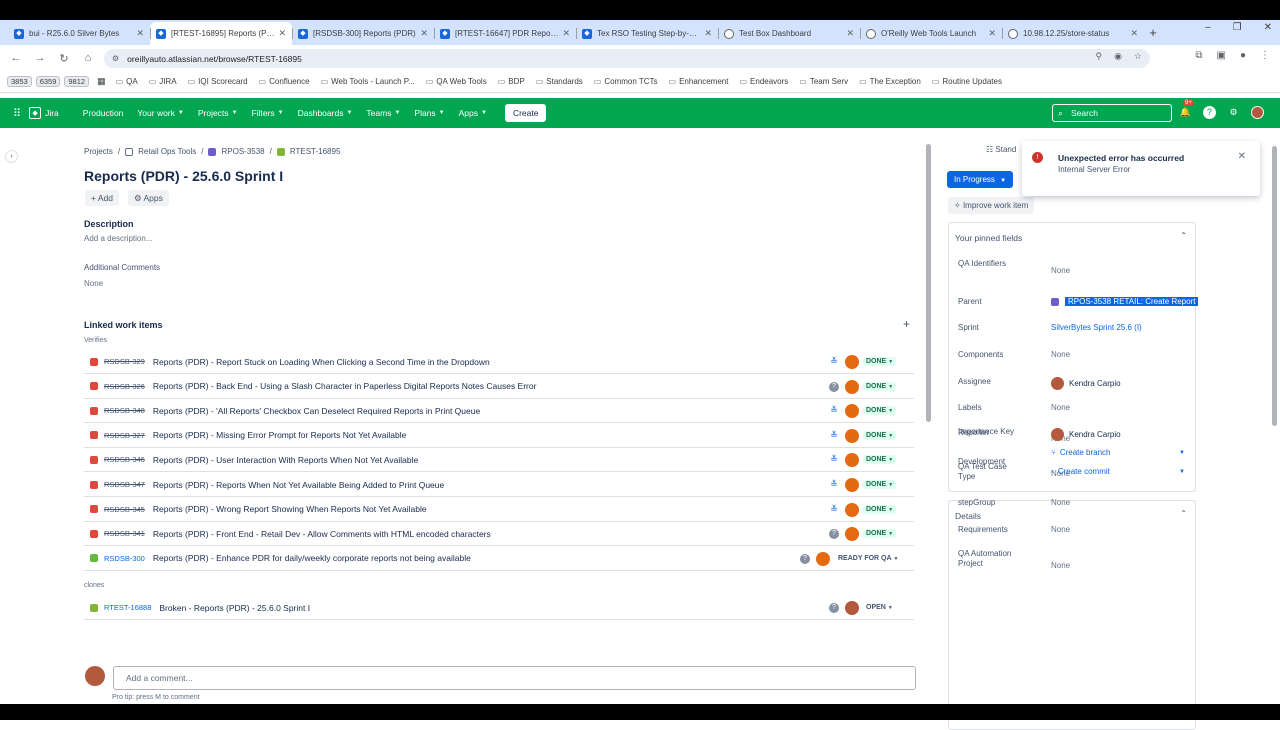 The height and width of the screenshot is (730, 1280). I want to click on bookmark-item: ▭ Common TCTs, so click(626, 81).